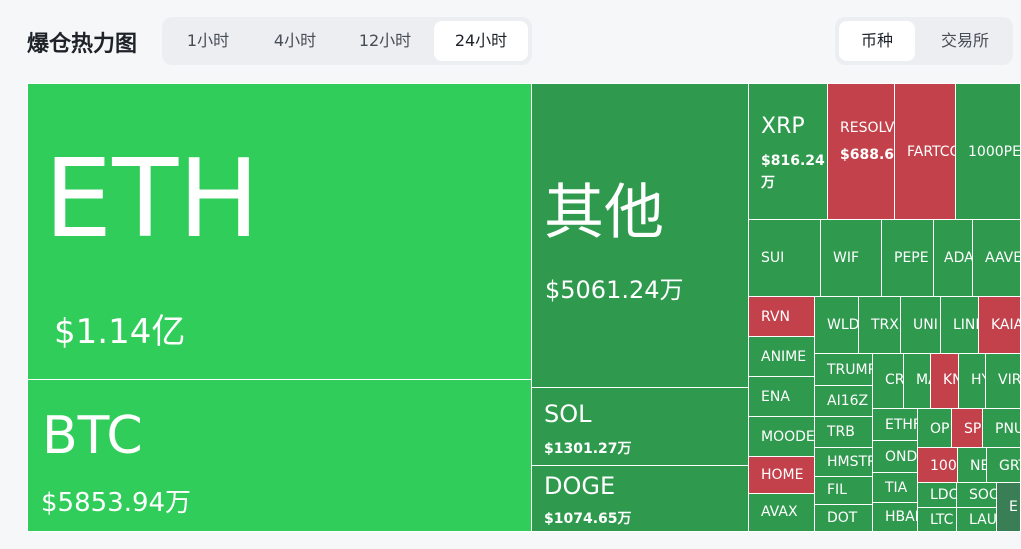 This screenshot has width=1021, height=549. I want to click on heatmap-cell-home: HOME, so click(781, 475).